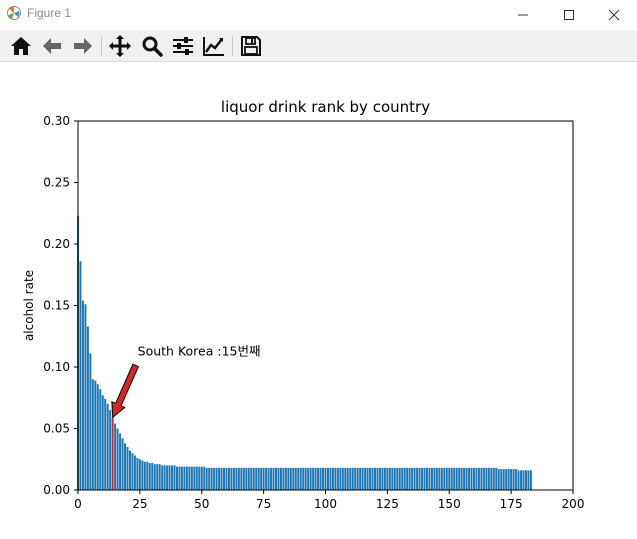  What do you see at coordinates (78, 504) in the screenshot?
I see `x-tick-label: 0` at bounding box center [78, 504].